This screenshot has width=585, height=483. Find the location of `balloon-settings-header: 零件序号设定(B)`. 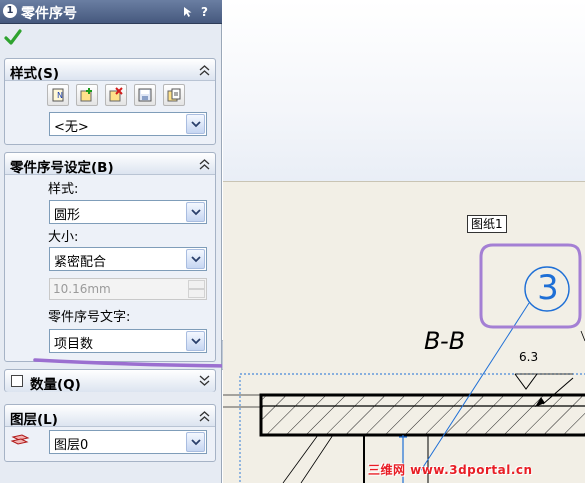

balloon-settings-header: 零件序号设定(B) is located at coordinates (110, 164).